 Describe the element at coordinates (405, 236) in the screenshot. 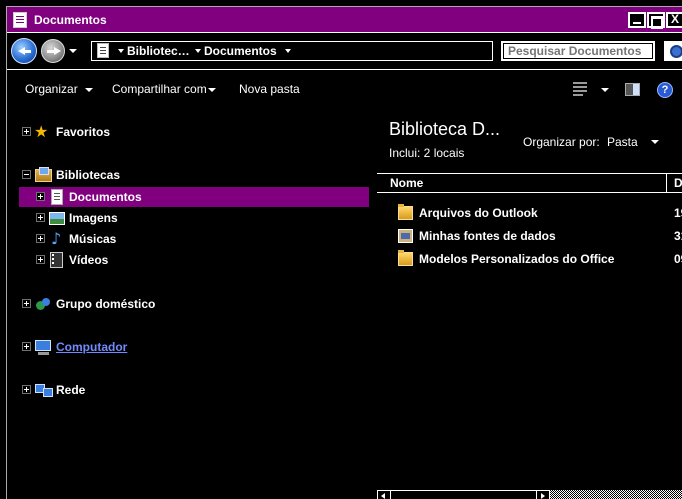

I see `data-source-icon` at that location.